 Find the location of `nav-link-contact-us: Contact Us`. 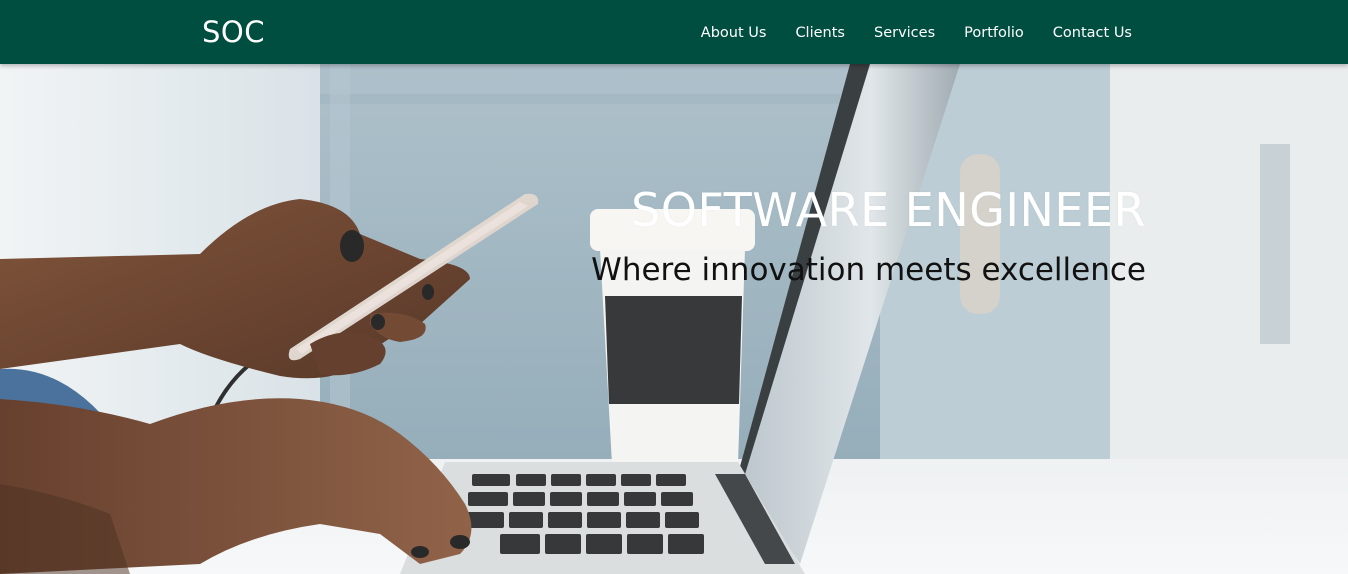

nav-link-contact-us: Contact Us is located at coordinates (1092, 33).